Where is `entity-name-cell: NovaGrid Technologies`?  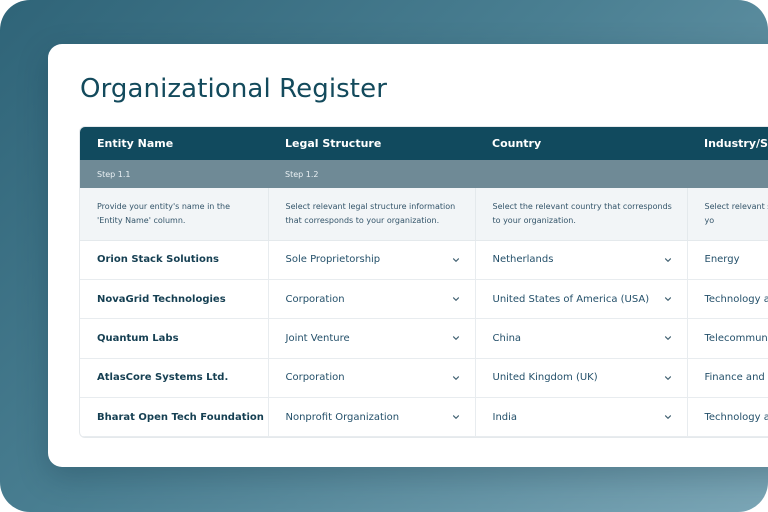
entity-name-cell: NovaGrid Technologies is located at coordinates (174, 299).